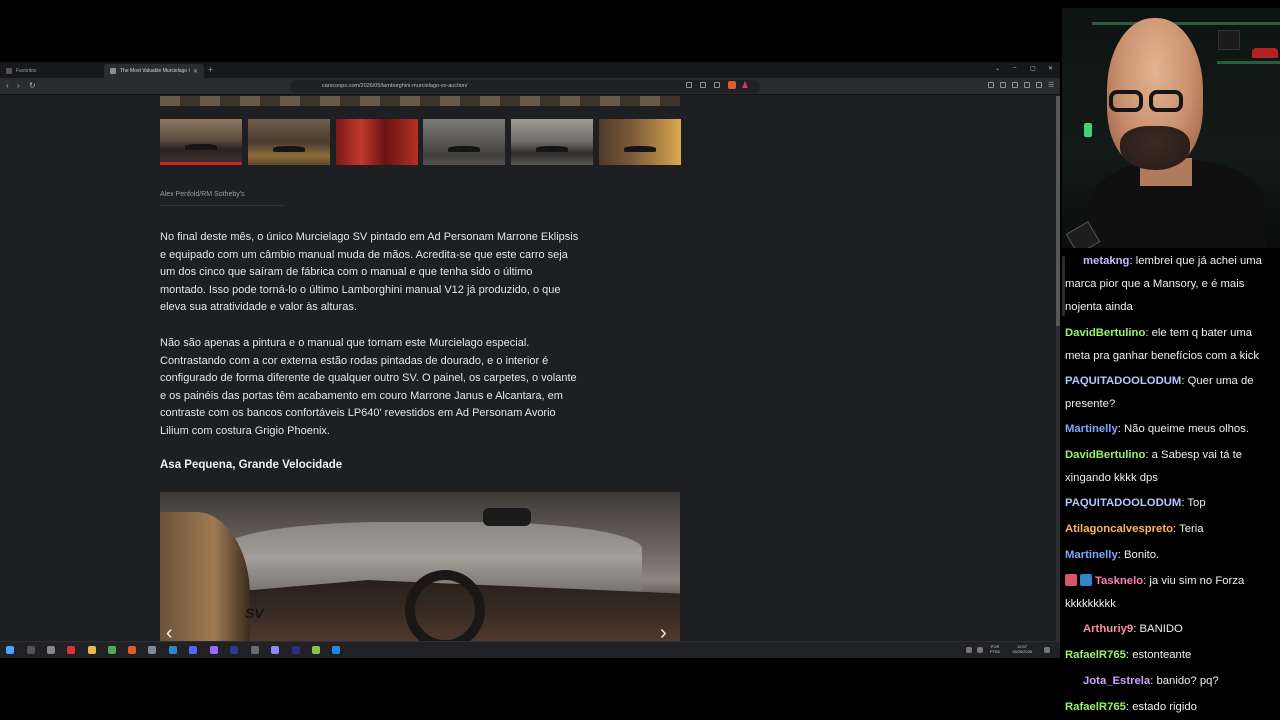 The height and width of the screenshot is (720, 1280). What do you see at coordinates (1128, 655) in the screenshot?
I see `chat-message: RafaelR765: estonteante` at bounding box center [1128, 655].